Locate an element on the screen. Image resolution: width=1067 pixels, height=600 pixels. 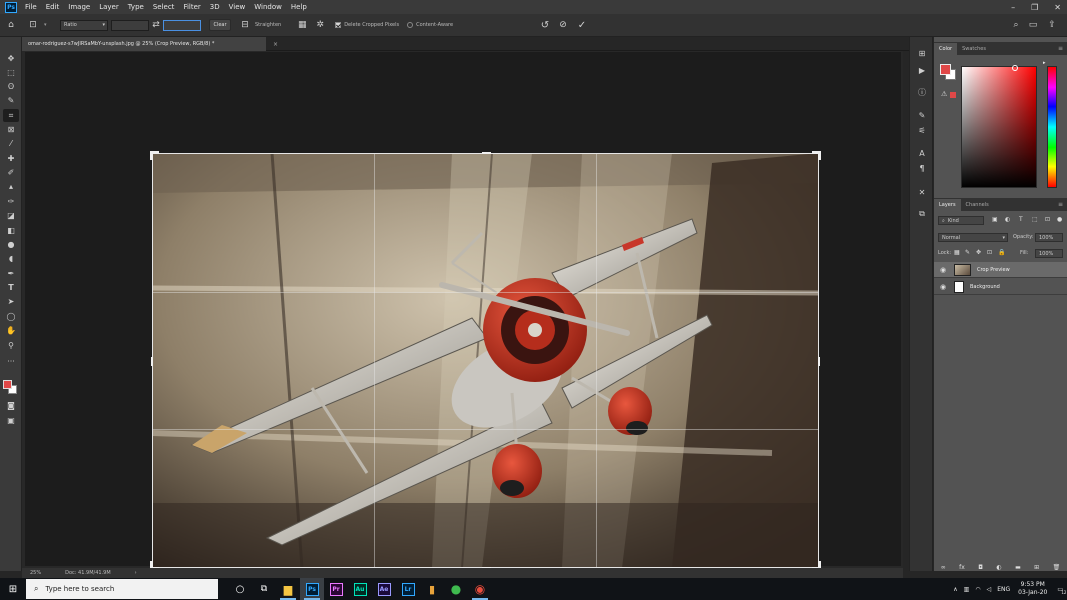
dodge-tool-icon: ◖ is located at coordinates (11, 258).